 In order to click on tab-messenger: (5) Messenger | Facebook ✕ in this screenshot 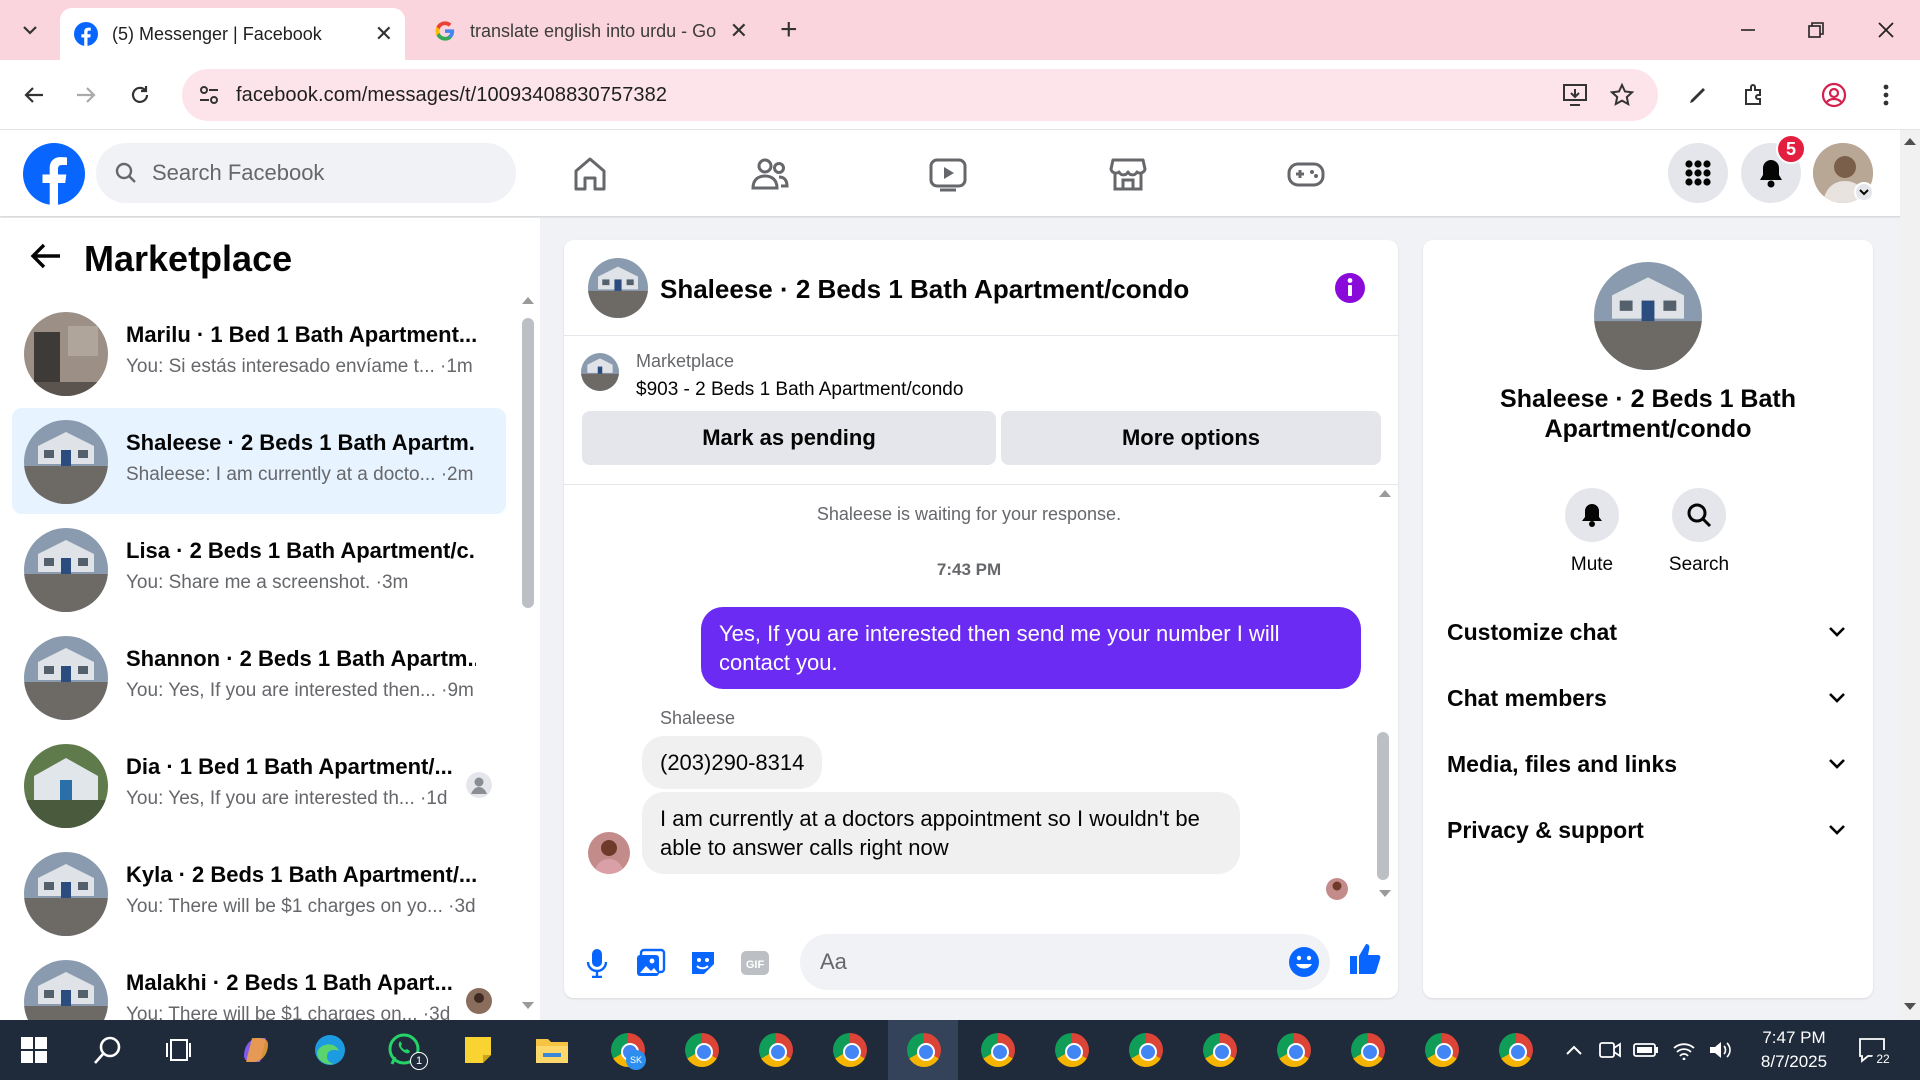, I will do `click(232, 34)`.